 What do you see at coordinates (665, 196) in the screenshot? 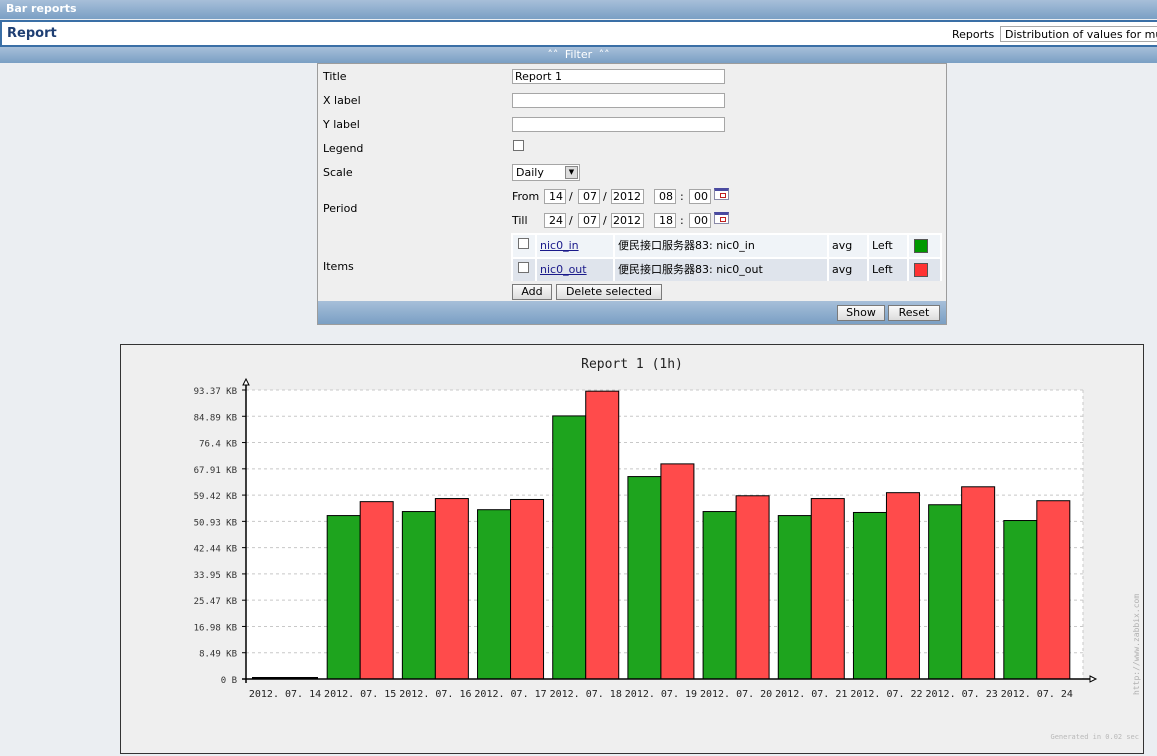
I see `from-hour-input: 08` at bounding box center [665, 196].